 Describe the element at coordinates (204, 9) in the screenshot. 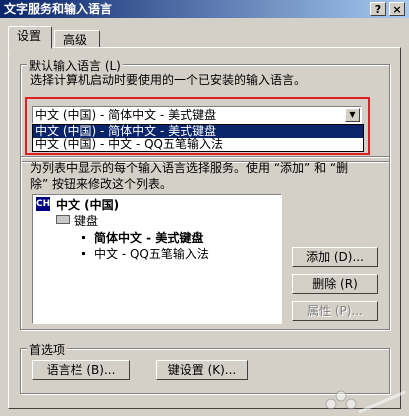

I see `title-bar: 文字服务和输入语言 ? ×` at that location.